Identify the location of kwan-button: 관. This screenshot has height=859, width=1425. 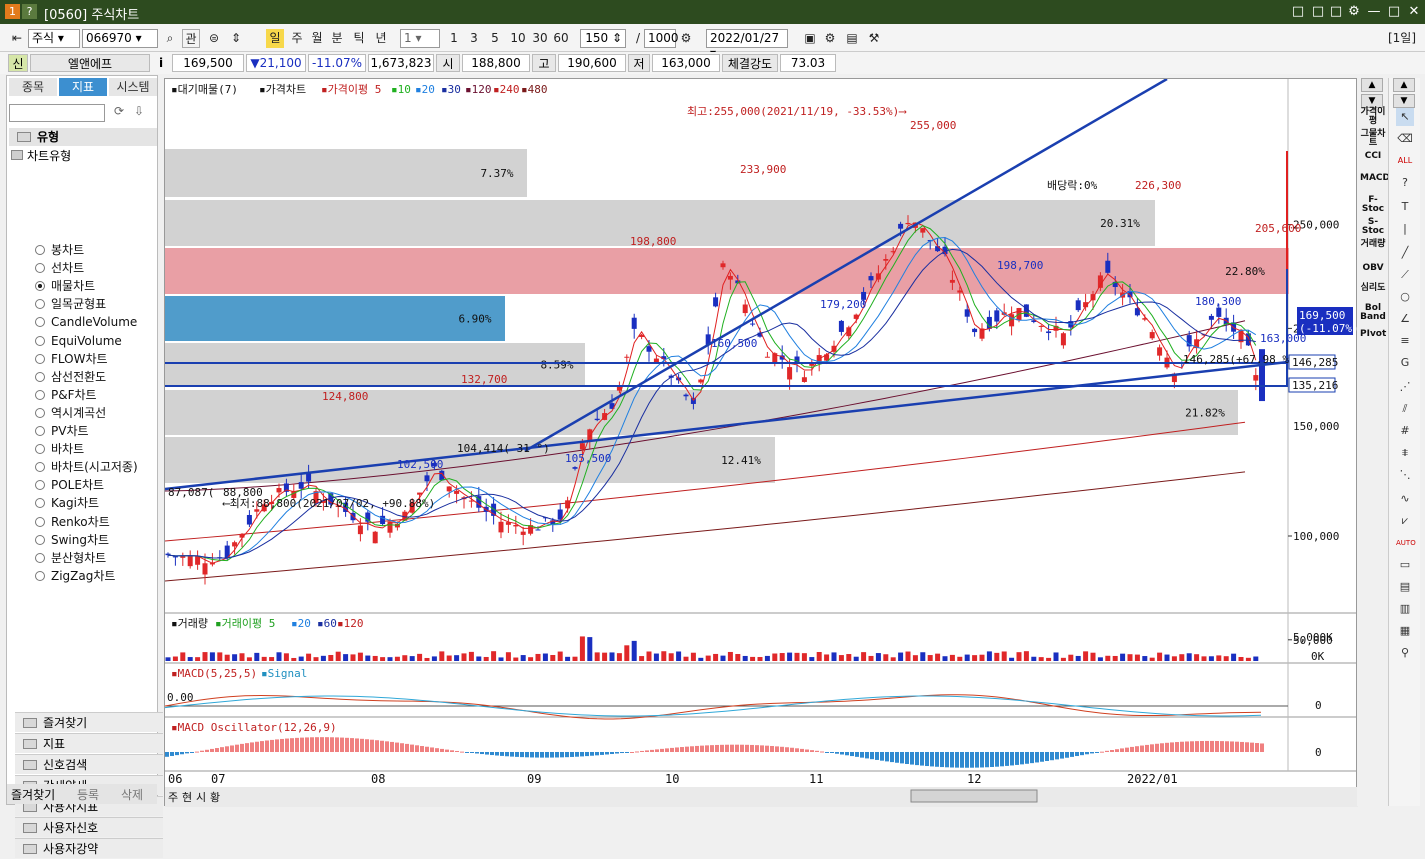
(191, 38).